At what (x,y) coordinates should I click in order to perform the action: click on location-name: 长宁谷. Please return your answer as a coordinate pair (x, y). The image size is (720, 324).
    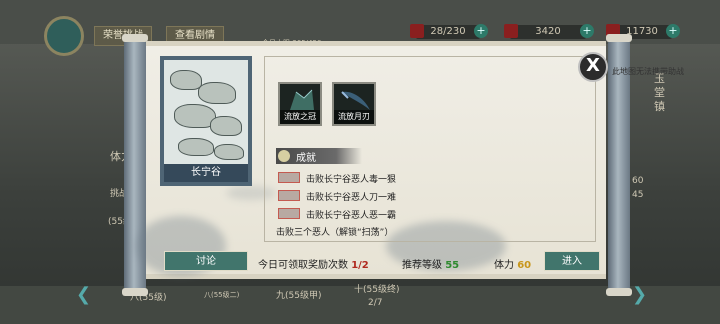
    Looking at the image, I should click on (206, 173).